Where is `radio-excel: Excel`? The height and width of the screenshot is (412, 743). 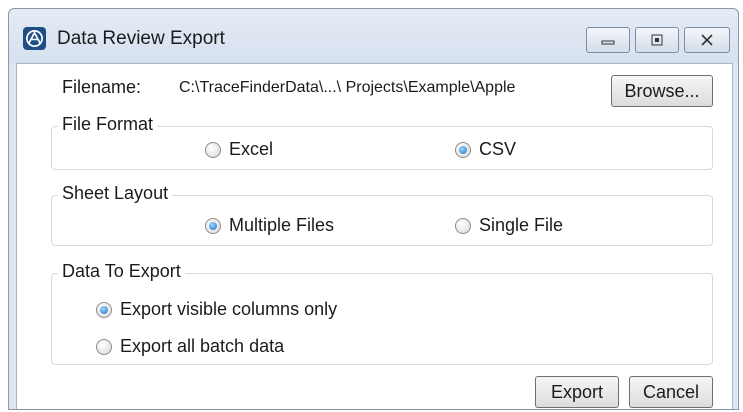 radio-excel: Excel is located at coordinates (239, 149).